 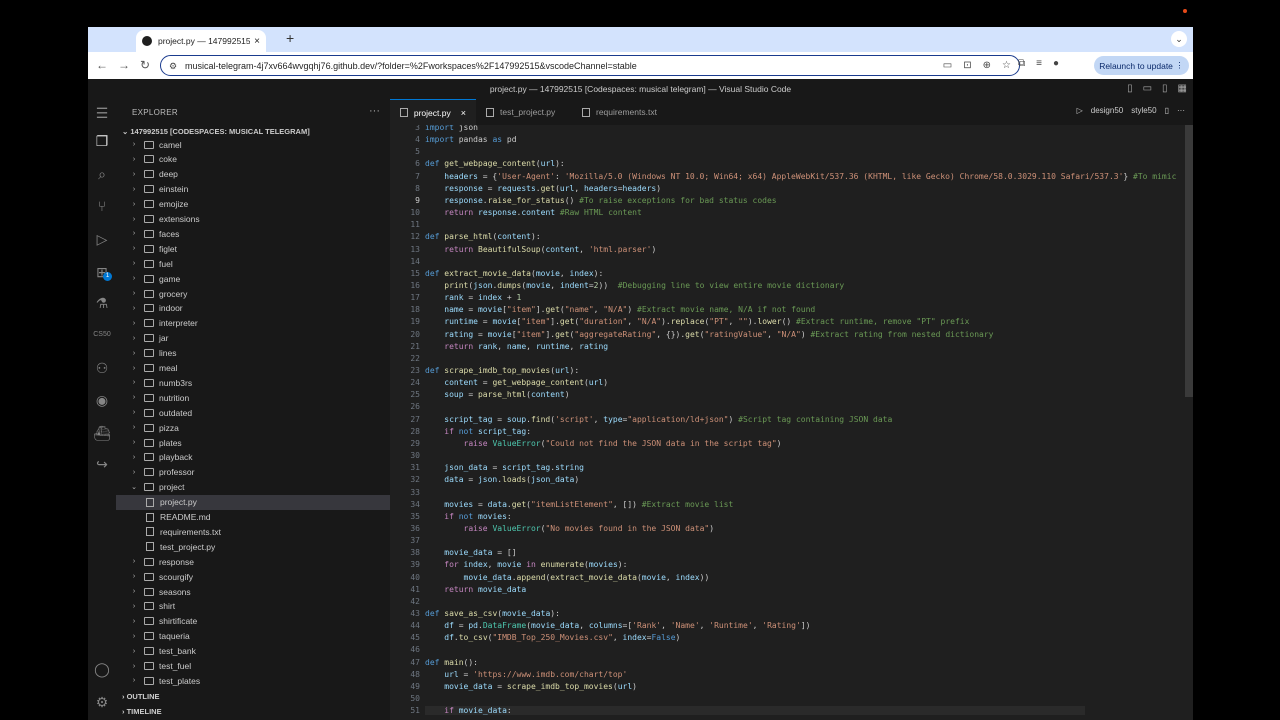 What do you see at coordinates (1189, 261) in the screenshot?
I see `vertical-scrollbar` at bounding box center [1189, 261].